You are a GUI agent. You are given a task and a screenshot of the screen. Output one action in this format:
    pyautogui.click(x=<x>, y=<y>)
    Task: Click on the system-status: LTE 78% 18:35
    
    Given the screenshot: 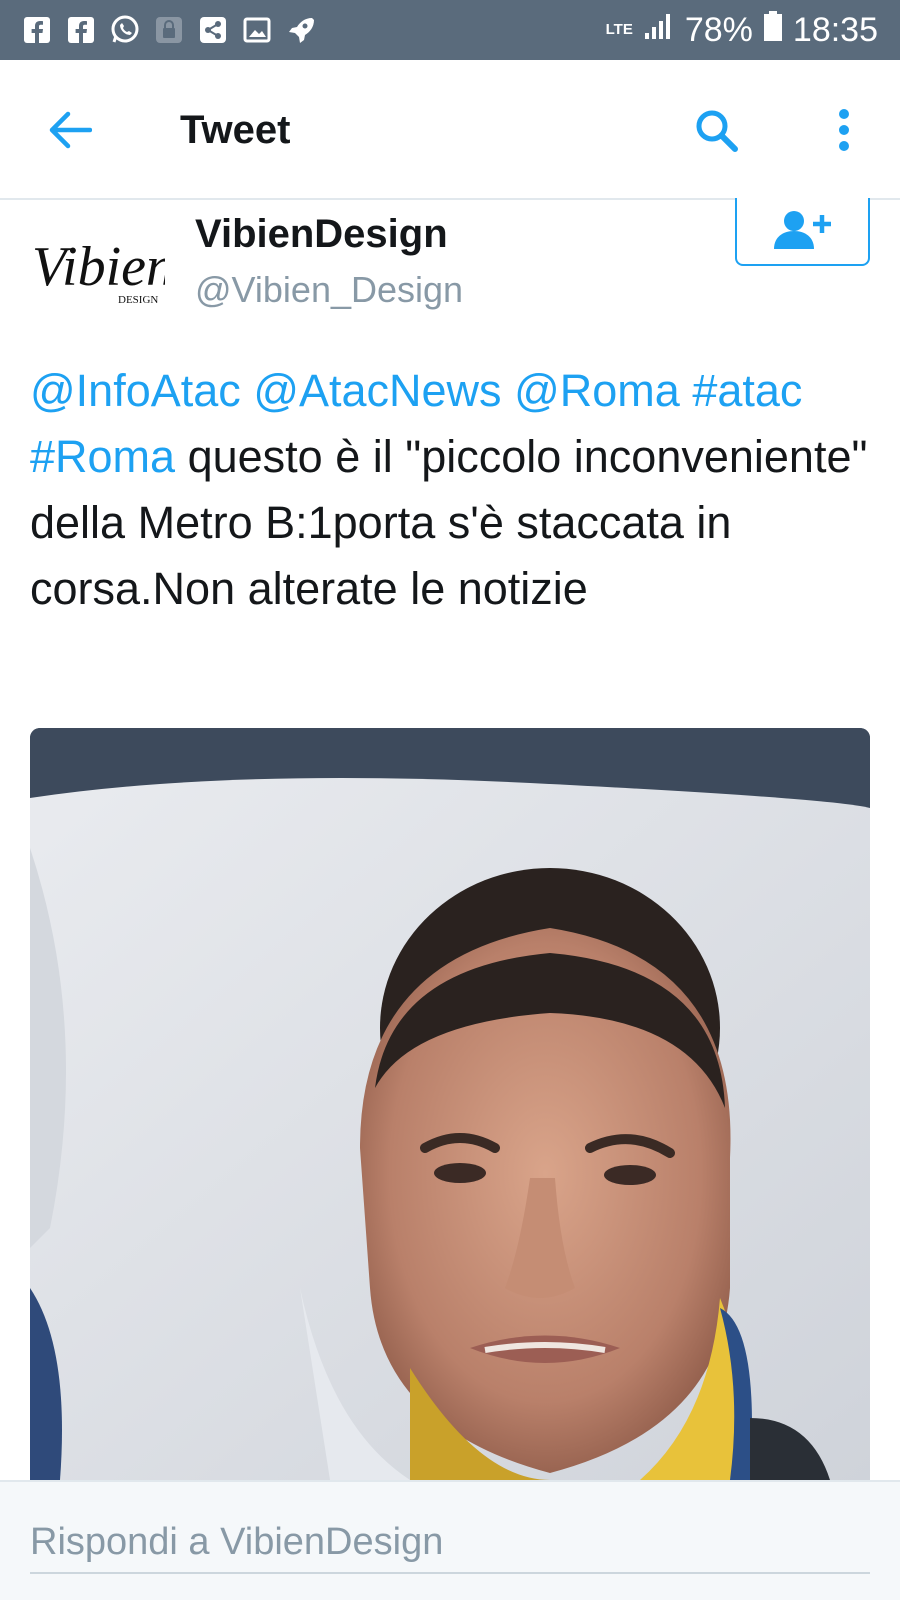 What is the action you would take?
    pyautogui.click(x=742, y=30)
    